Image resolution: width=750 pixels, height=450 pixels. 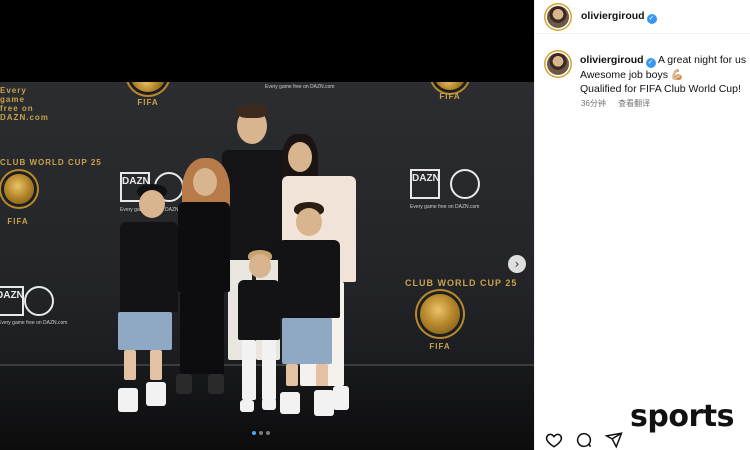 I want to click on caption-avatar, so click(x=558, y=64).